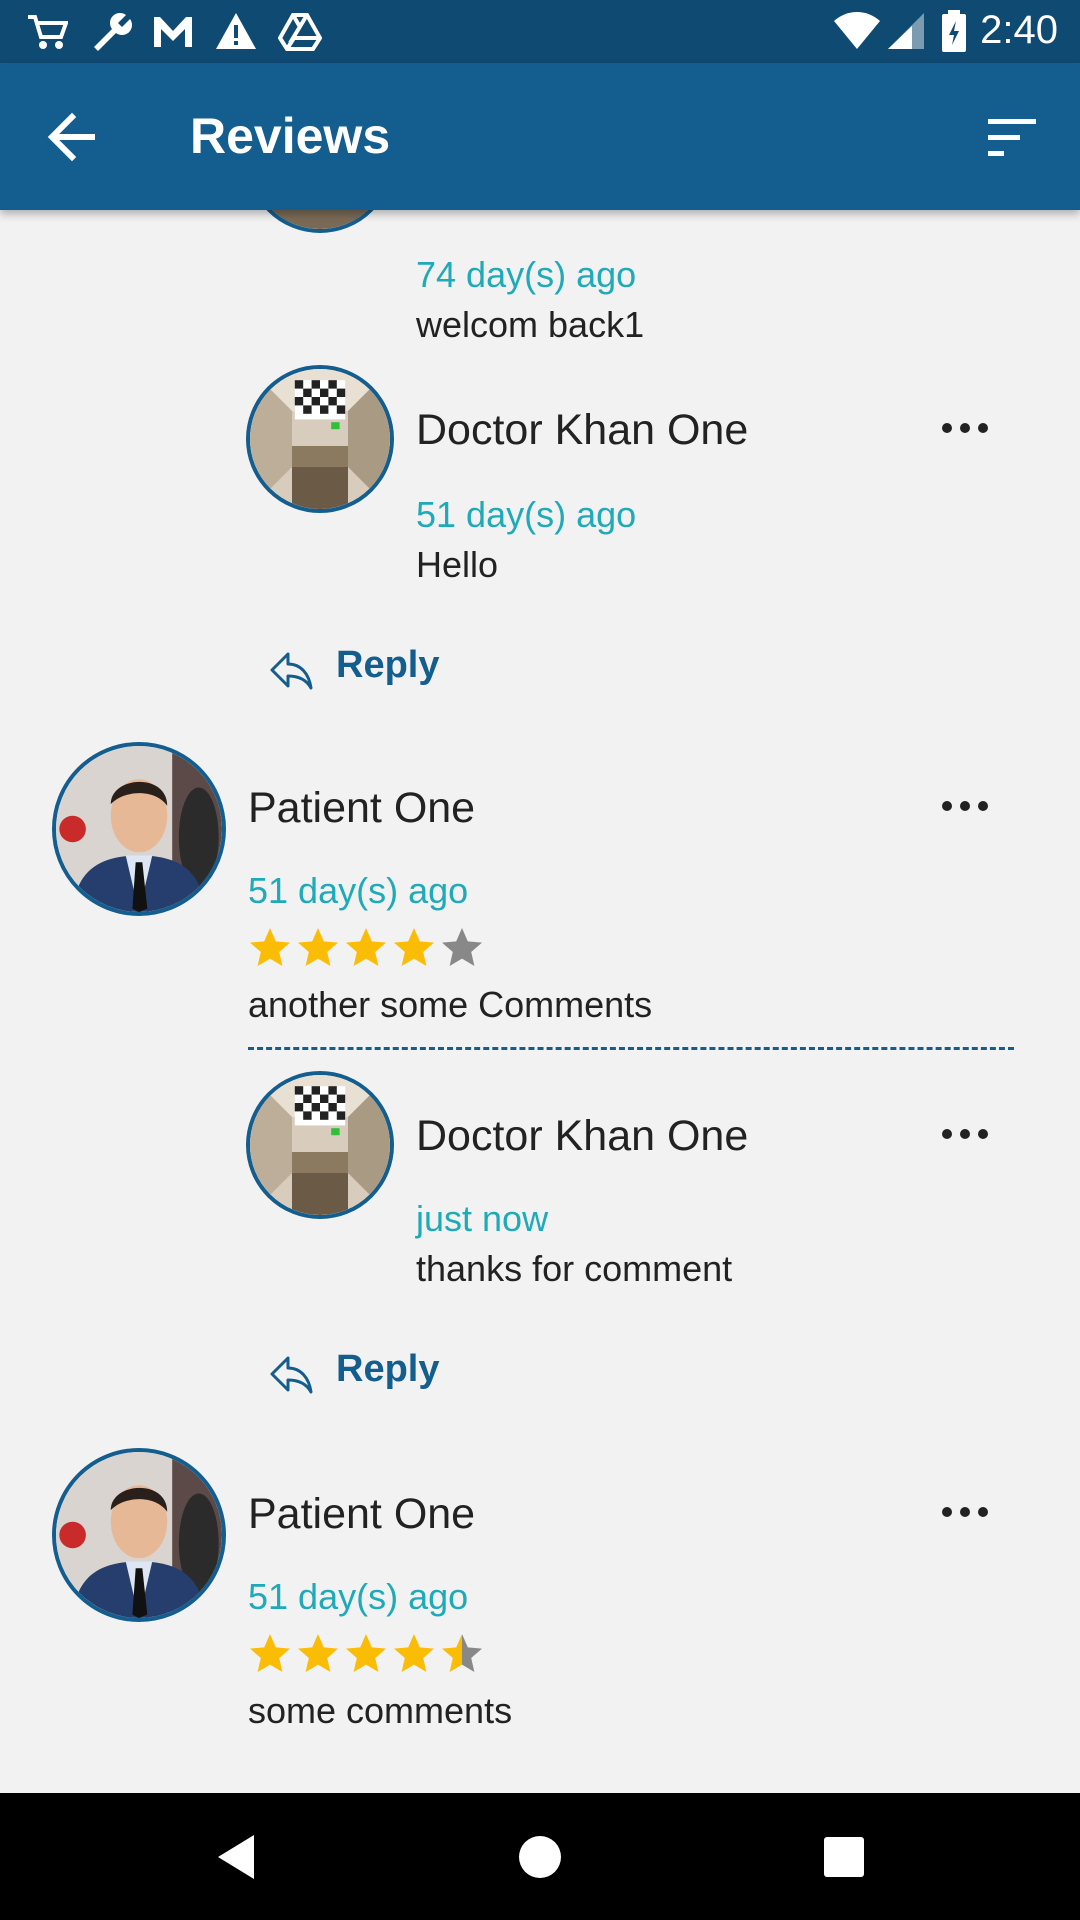 The height and width of the screenshot is (1920, 1080). I want to click on reply-time: just now, so click(482, 1218).